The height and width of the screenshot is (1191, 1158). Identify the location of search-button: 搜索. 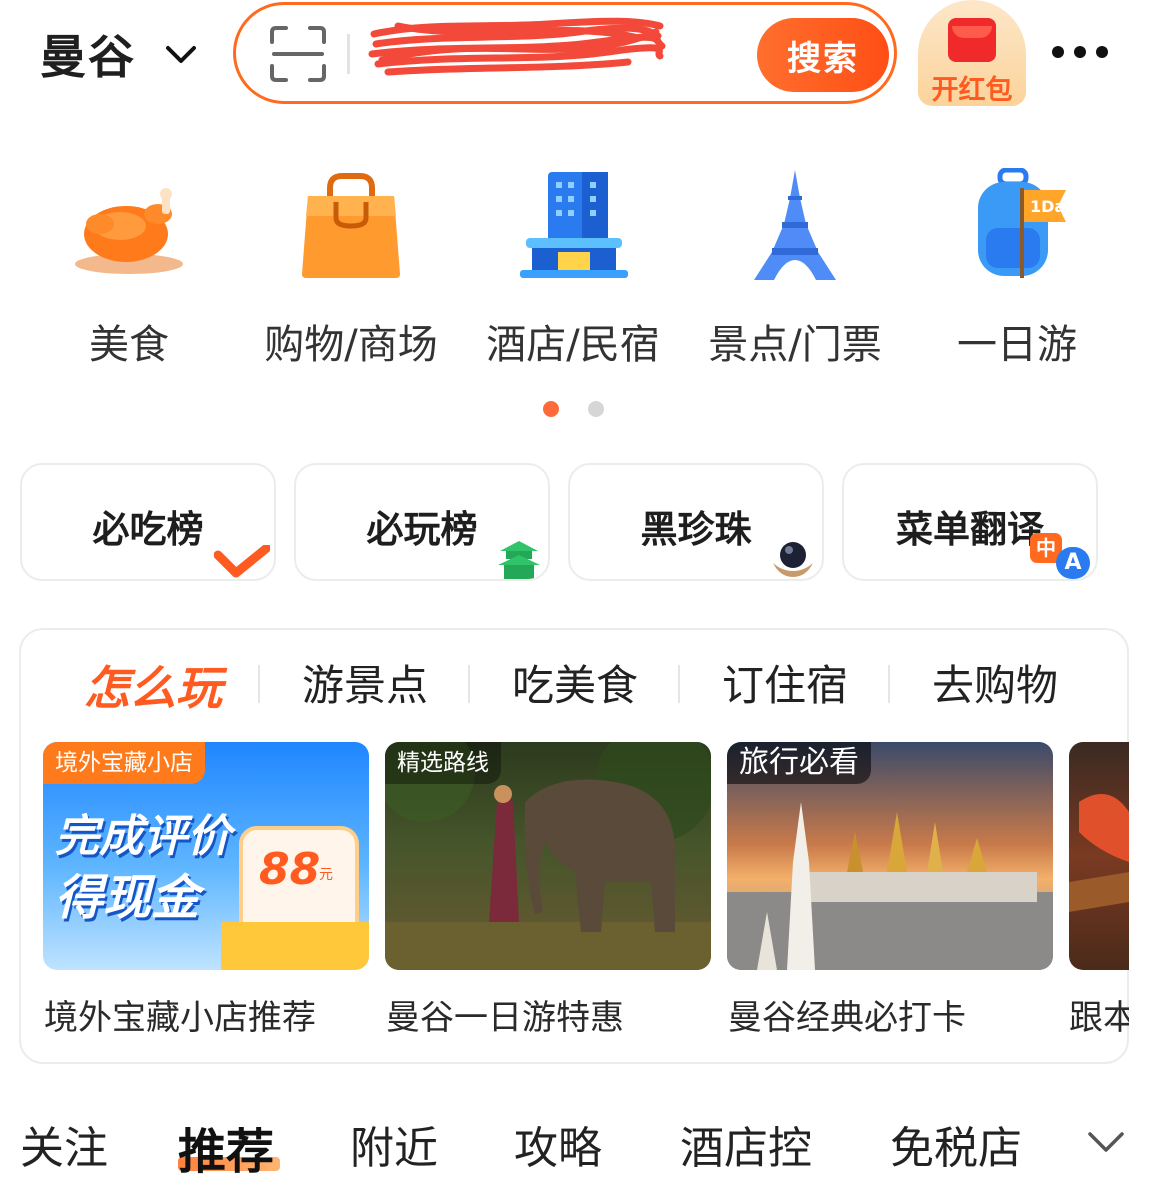
(823, 55).